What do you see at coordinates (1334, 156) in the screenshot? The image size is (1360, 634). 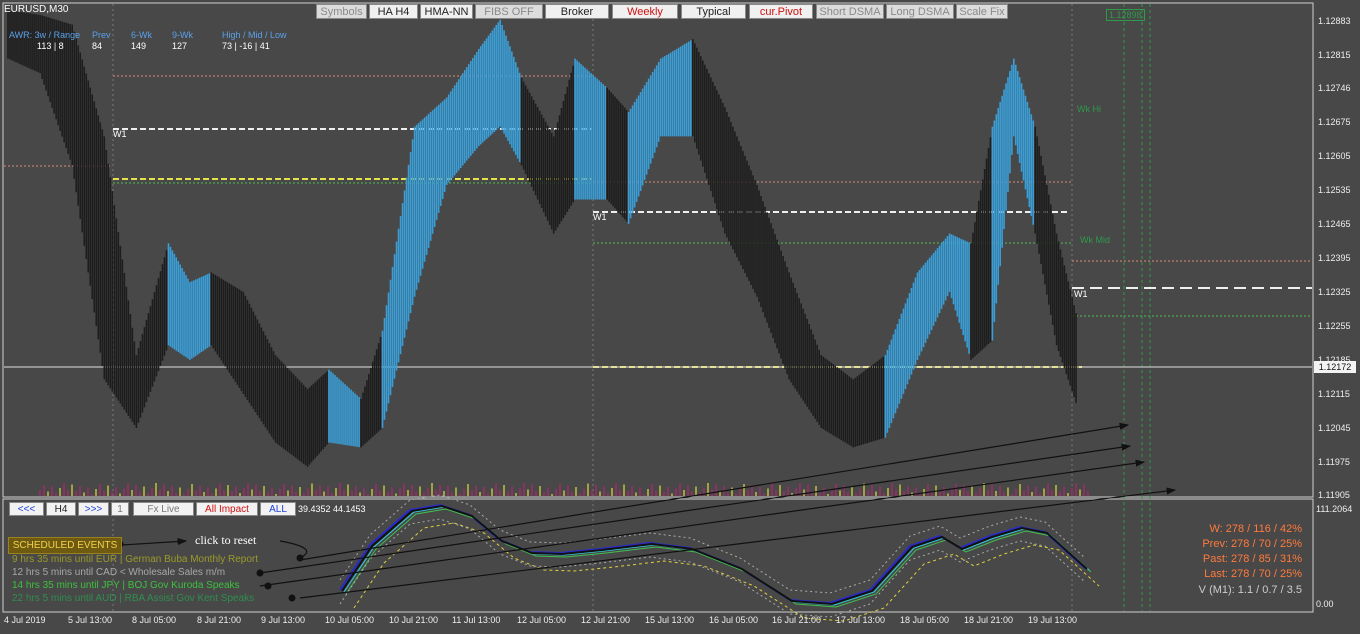 I see `y-tick-label: 1.12605` at bounding box center [1334, 156].